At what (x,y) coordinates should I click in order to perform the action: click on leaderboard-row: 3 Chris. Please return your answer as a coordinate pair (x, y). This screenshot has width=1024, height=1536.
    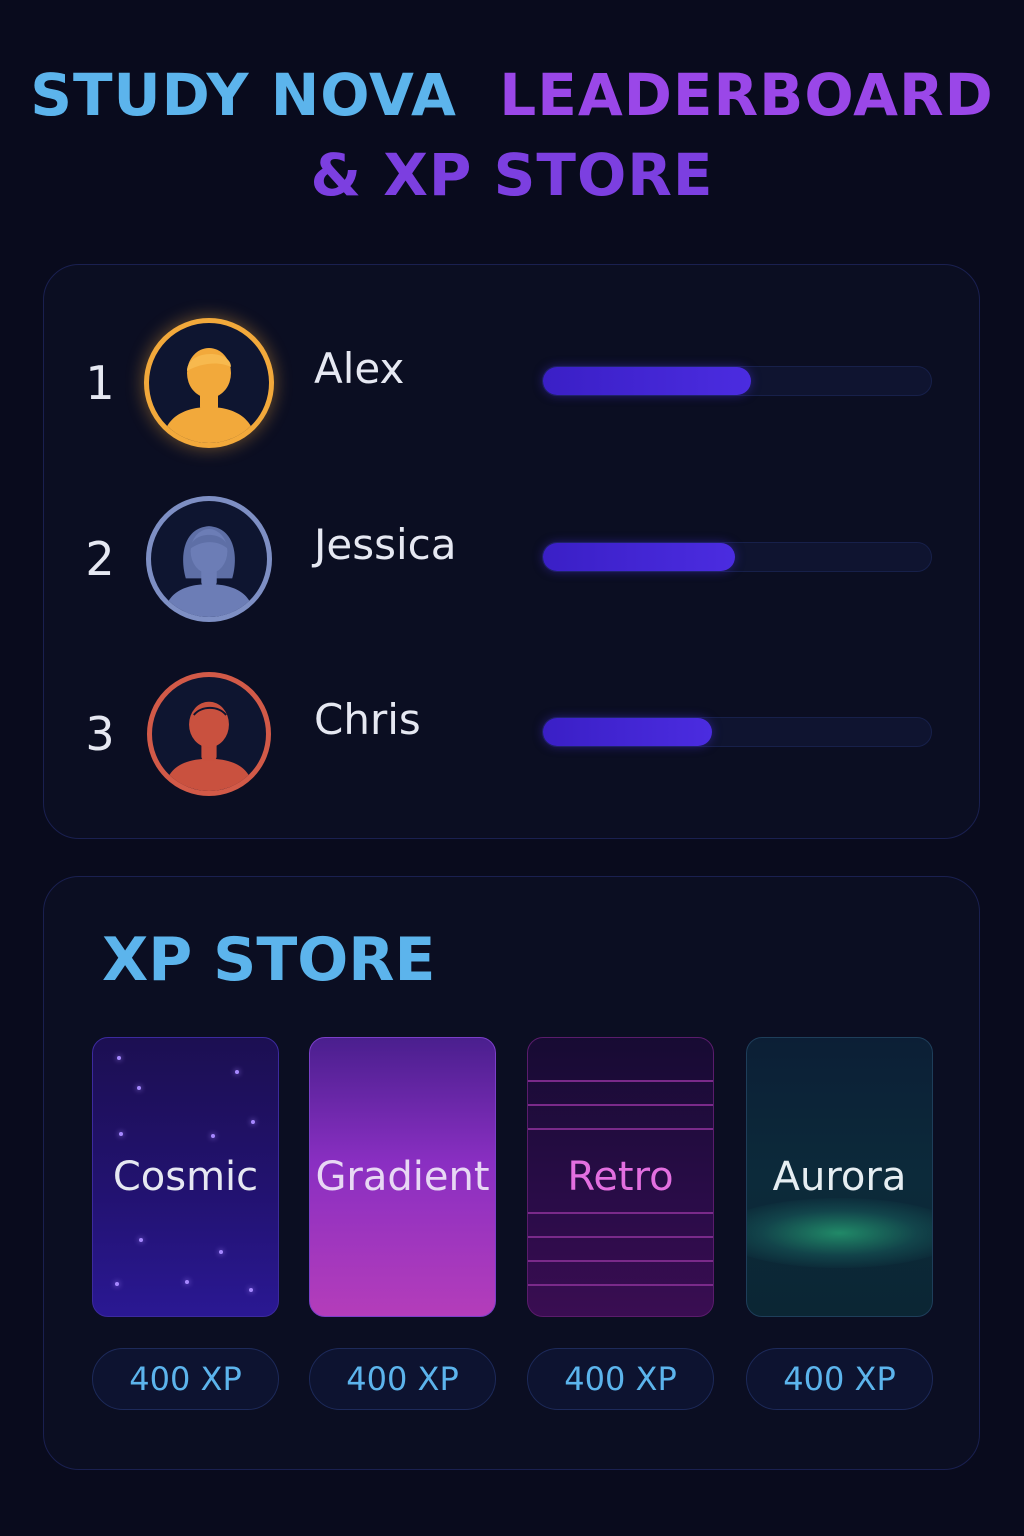
    Looking at the image, I should click on (511, 734).